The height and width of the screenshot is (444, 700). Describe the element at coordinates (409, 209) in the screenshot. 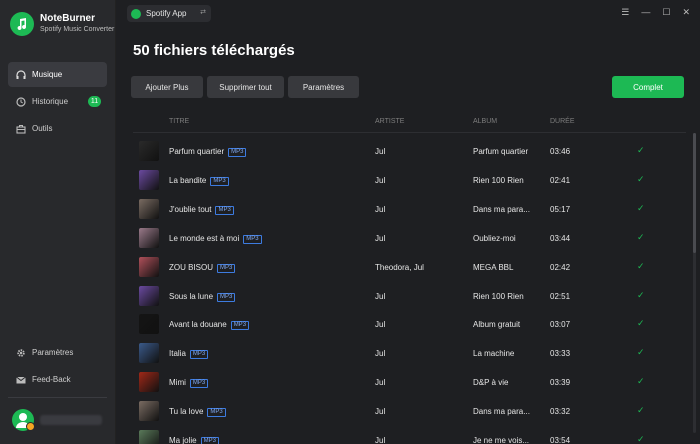

I see `table-row: J'oublie tout MP3 Jul Dans ma para... 05:17 ✓` at that location.